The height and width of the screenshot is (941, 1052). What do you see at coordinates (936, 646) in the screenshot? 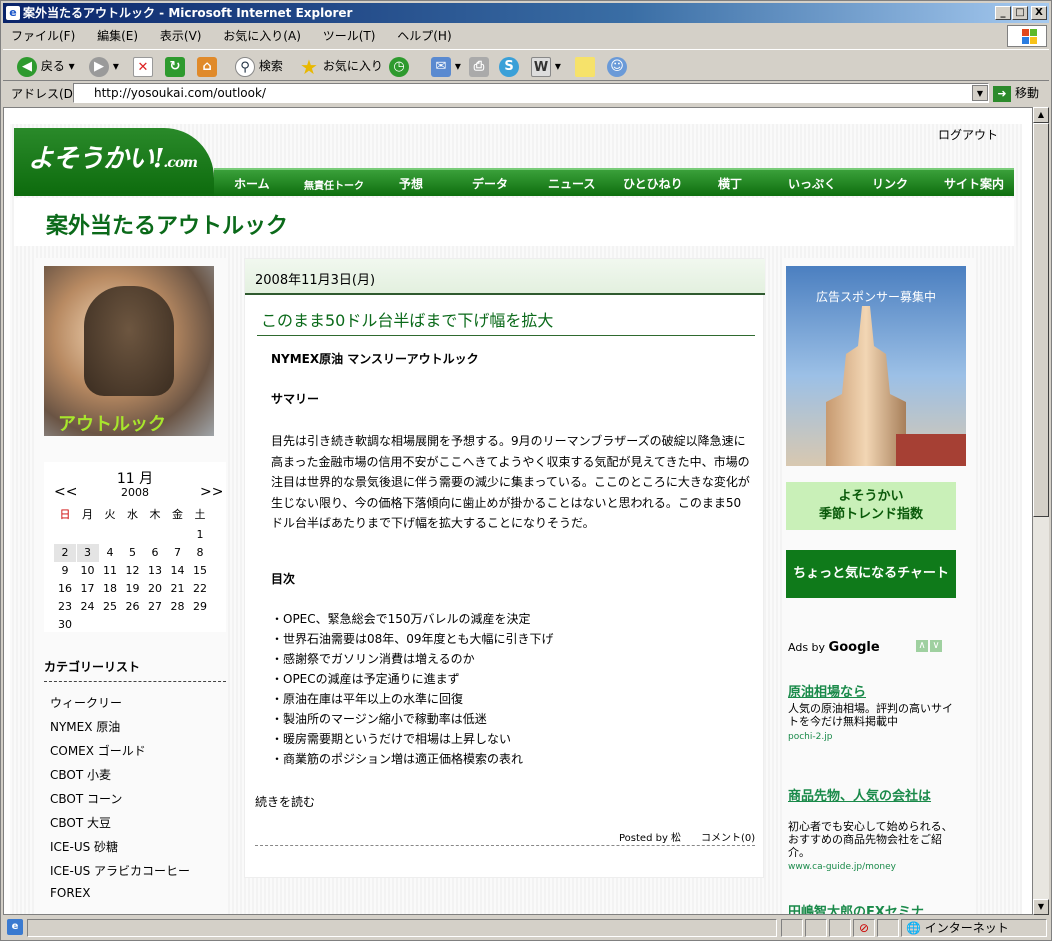
I see `ad-next-icon: ∨` at bounding box center [936, 646].